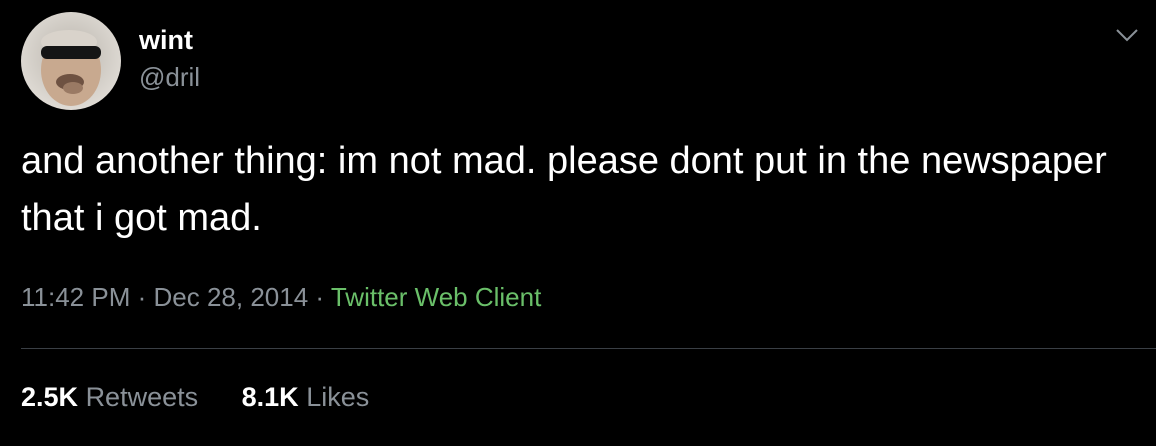 This screenshot has height=446, width=1156. I want to click on avatar-image, so click(71, 61).